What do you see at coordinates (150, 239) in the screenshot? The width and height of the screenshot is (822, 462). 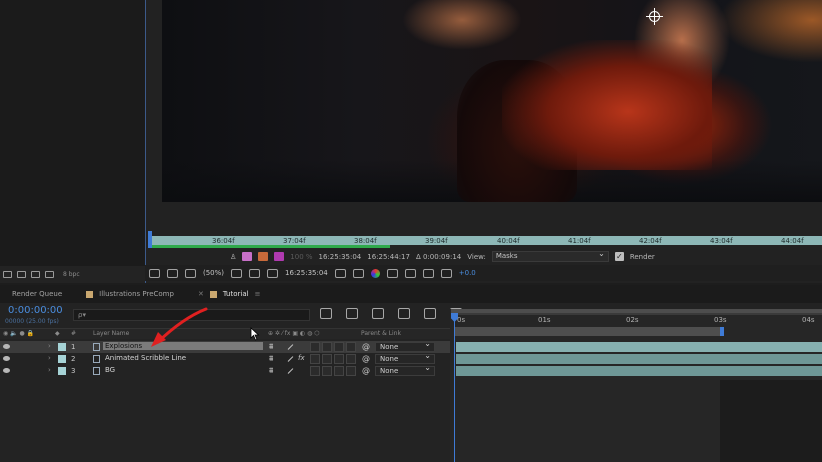 I see `viewer-playhead` at bounding box center [150, 239].